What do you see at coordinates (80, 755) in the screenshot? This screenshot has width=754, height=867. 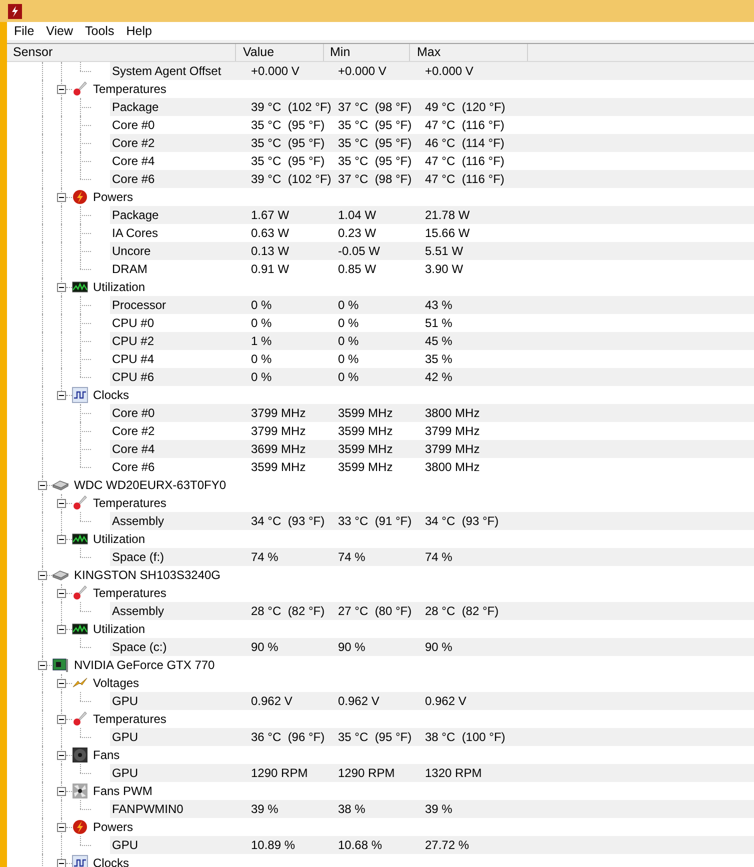 I see `fan-icon` at bounding box center [80, 755].